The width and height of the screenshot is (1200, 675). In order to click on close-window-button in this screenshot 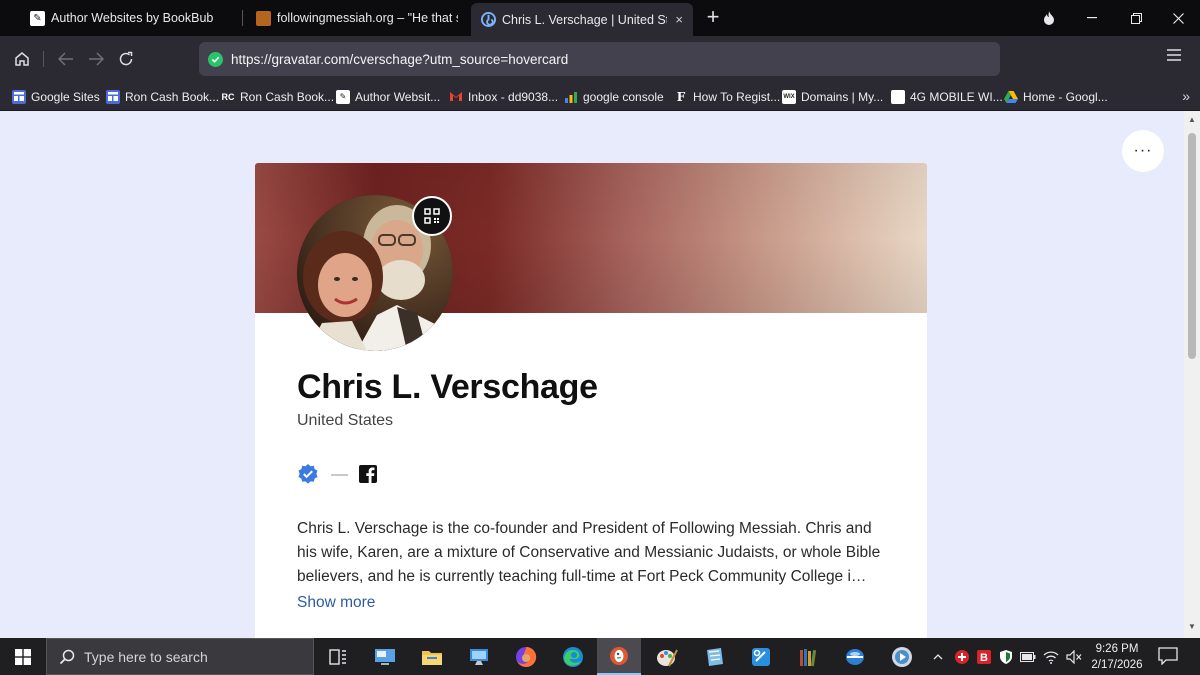, I will do `click(1178, 18)`.